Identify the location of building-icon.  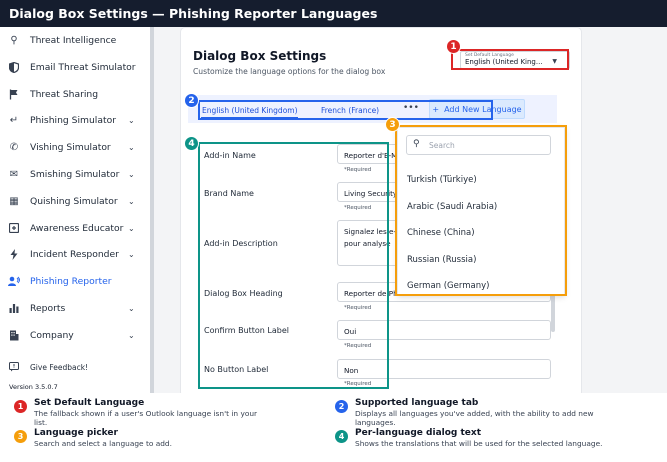
(14, 335).